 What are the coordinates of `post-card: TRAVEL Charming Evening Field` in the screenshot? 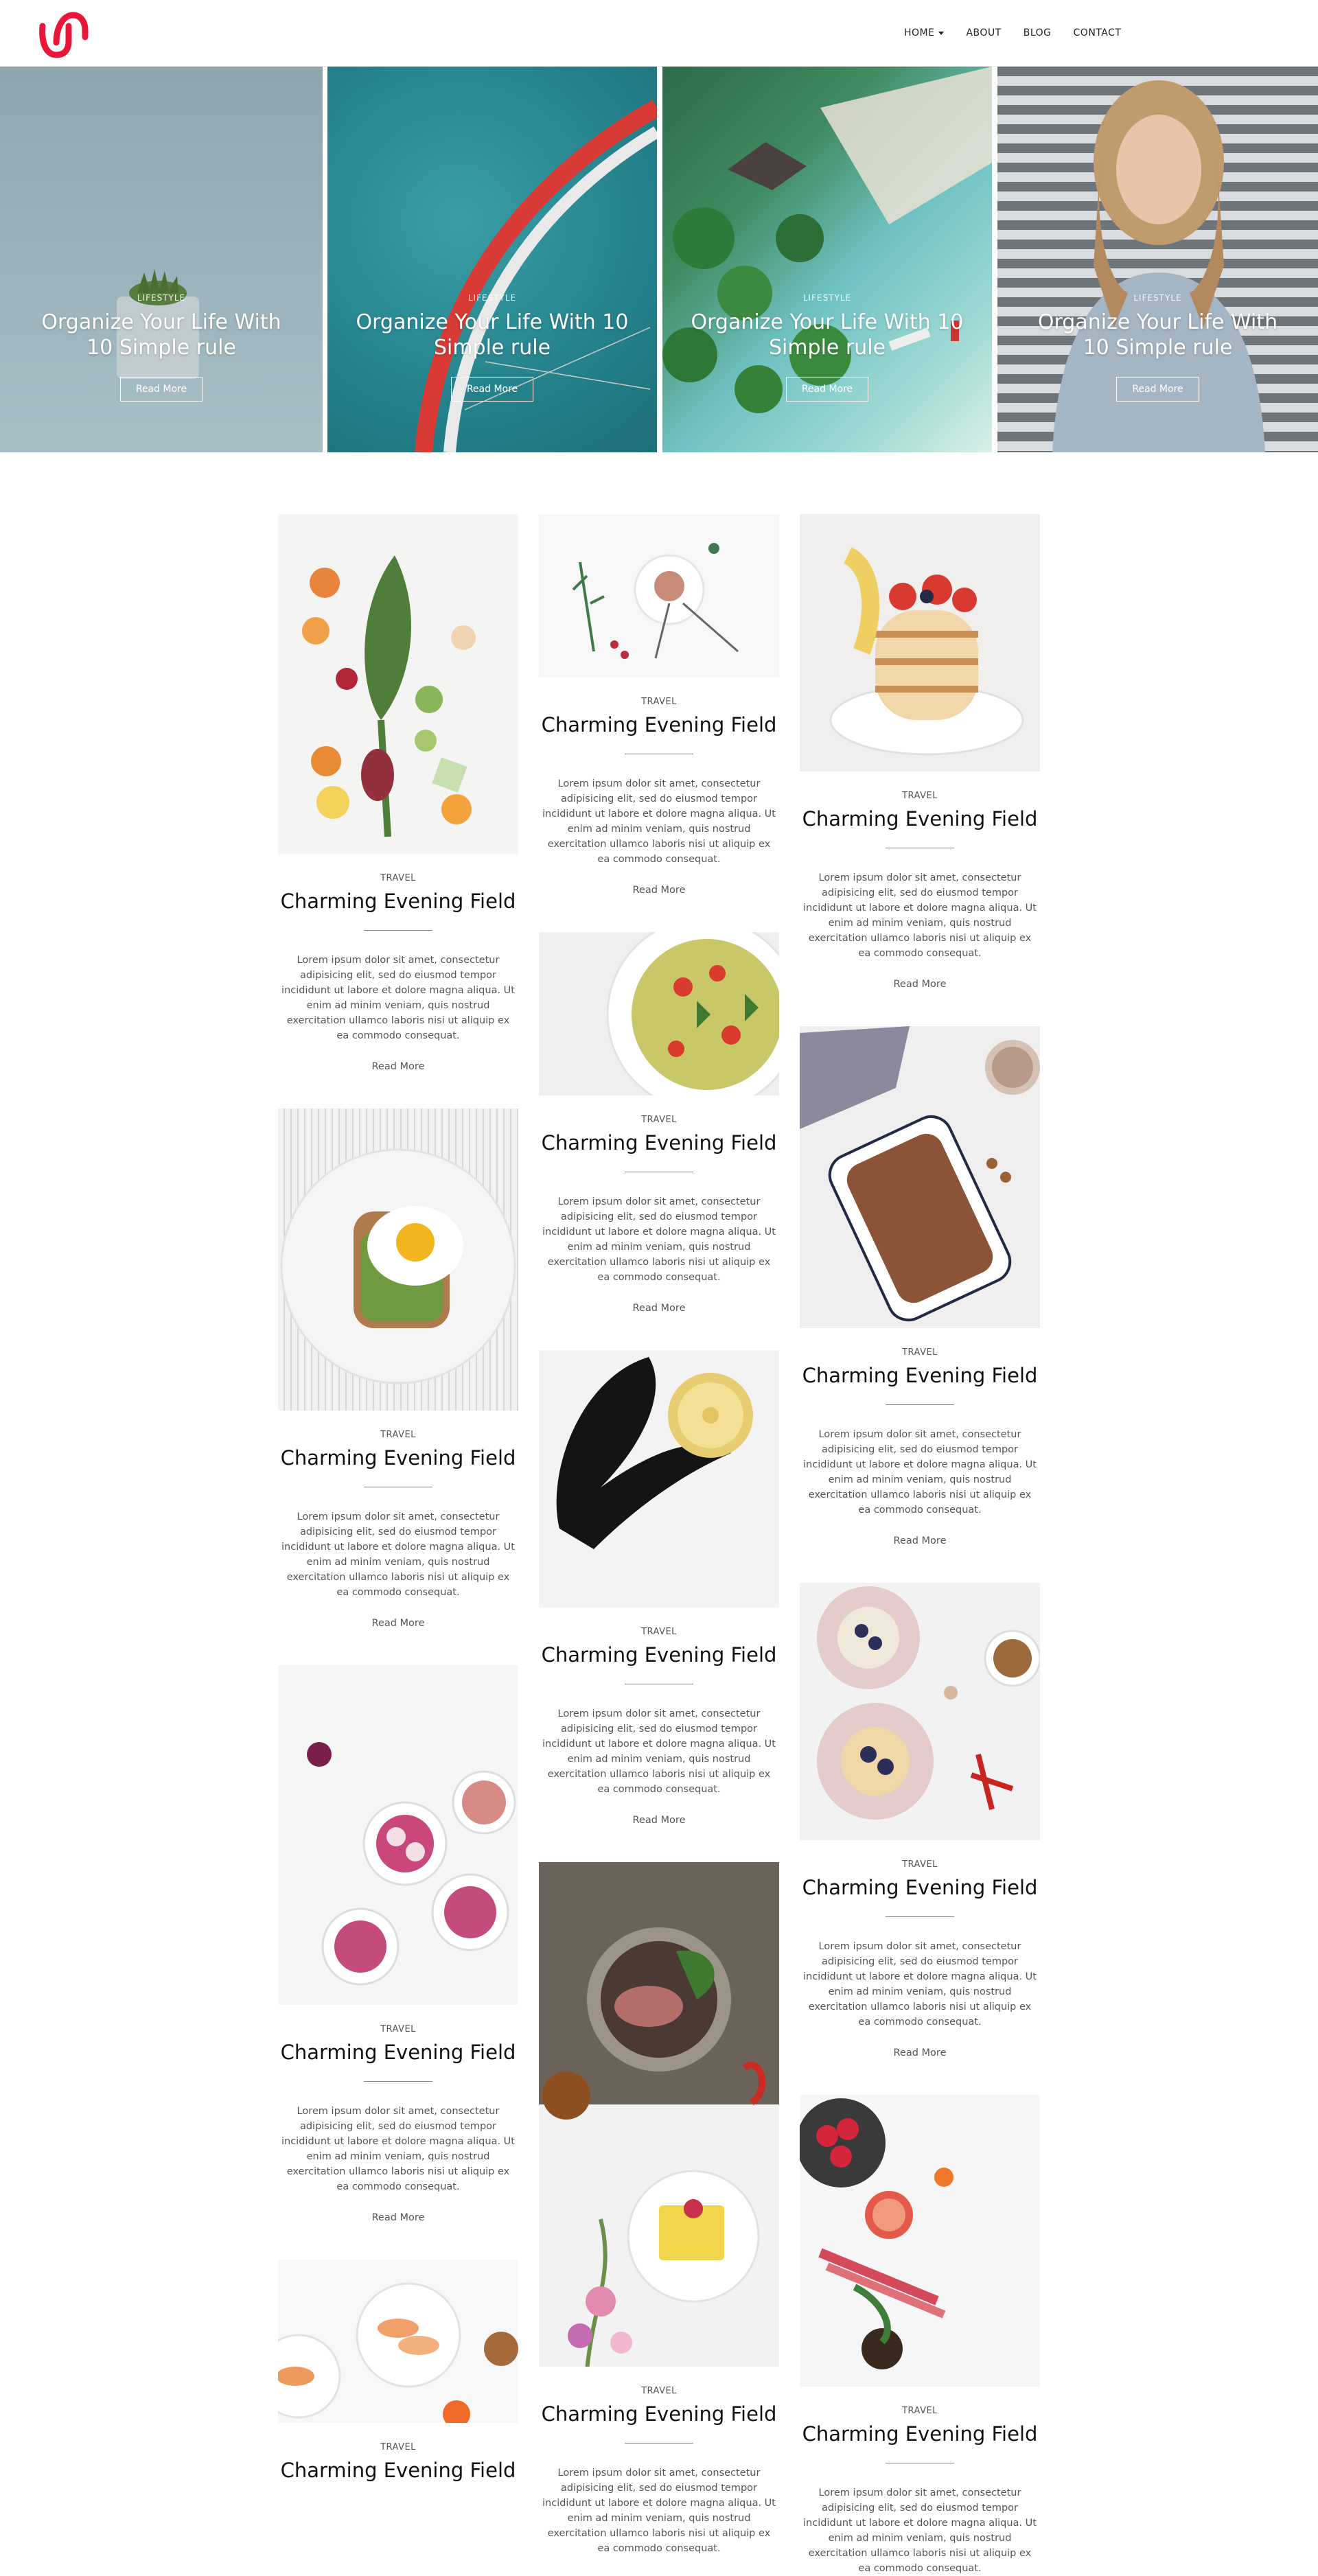 It's located at (398, 2371).